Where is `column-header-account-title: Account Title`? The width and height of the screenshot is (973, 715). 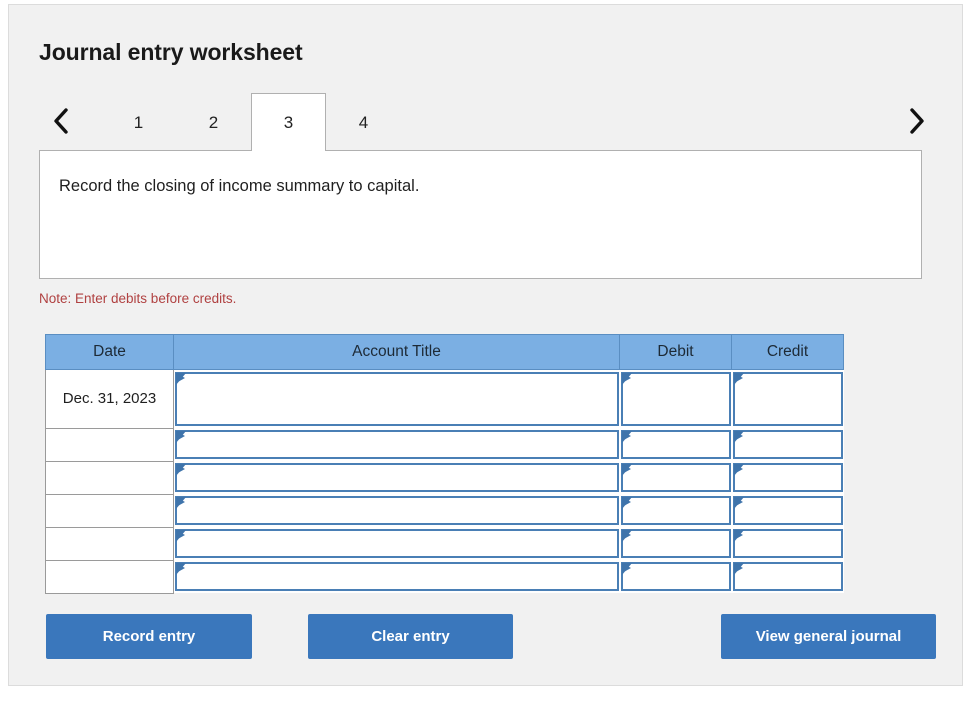
column-header-account-title: Account Title is located at coordinates (396, 352).